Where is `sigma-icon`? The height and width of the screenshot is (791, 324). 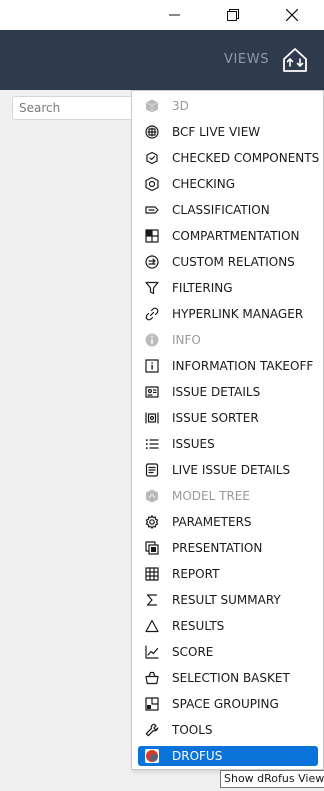
sigma-icon is located at coordinates (152, 600).